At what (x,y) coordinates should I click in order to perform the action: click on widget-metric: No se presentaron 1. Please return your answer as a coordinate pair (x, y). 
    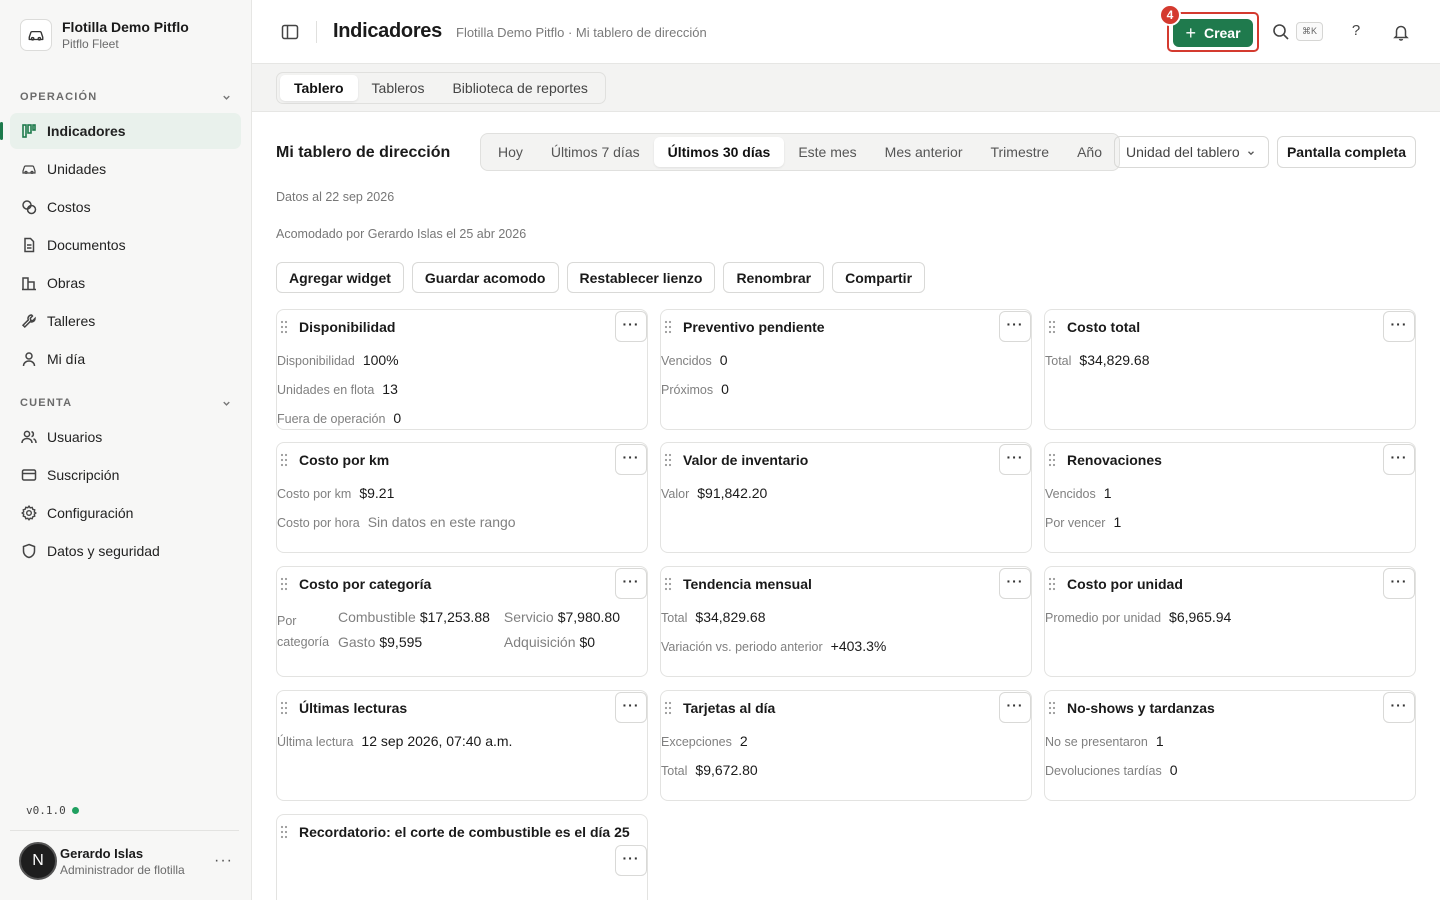
    Looking at the image, I should click on (1104, 741).